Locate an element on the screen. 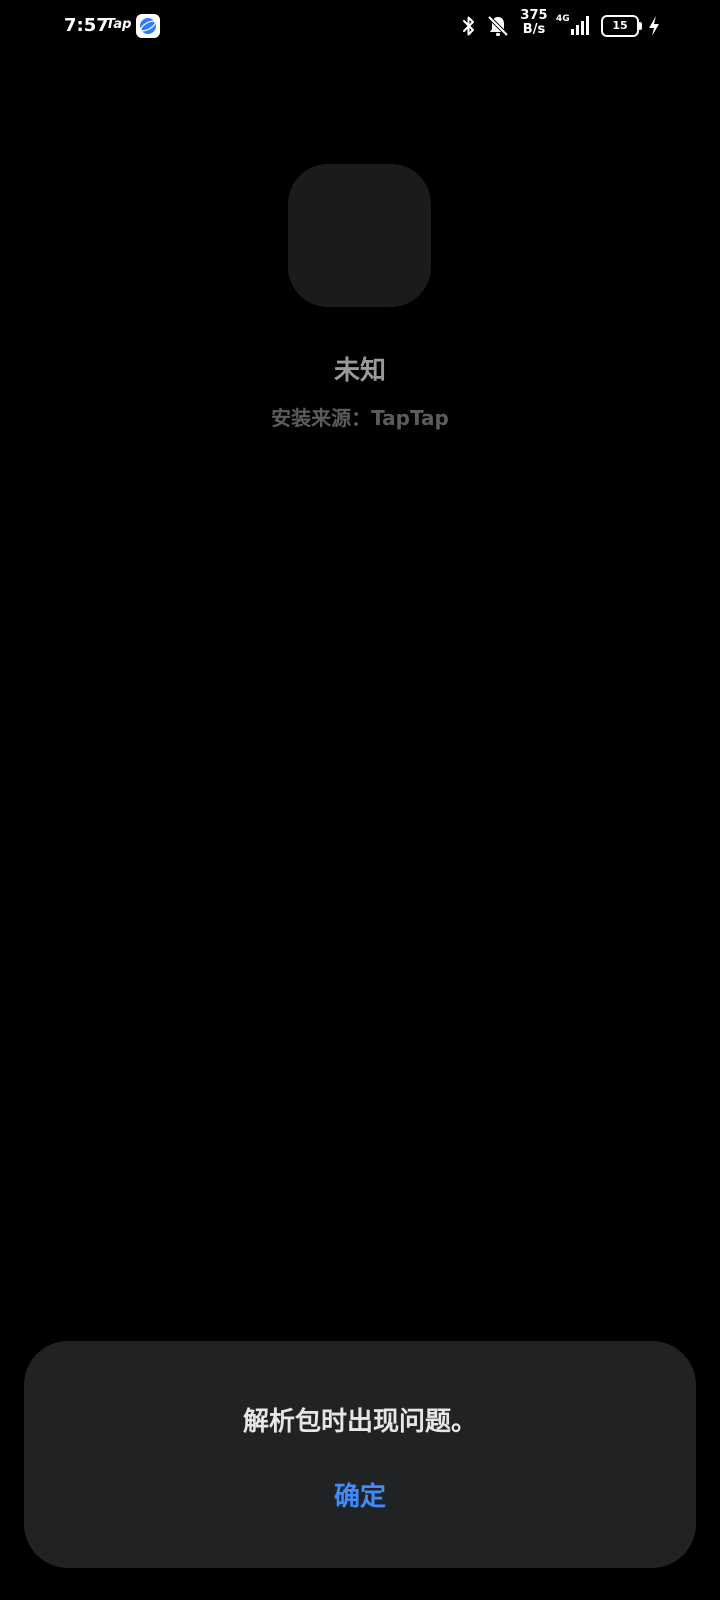 Image resolution: width=720 pixels, height=1600 pixels. install-source: 安装来源：TapTap is located at coordinates (360, 418).